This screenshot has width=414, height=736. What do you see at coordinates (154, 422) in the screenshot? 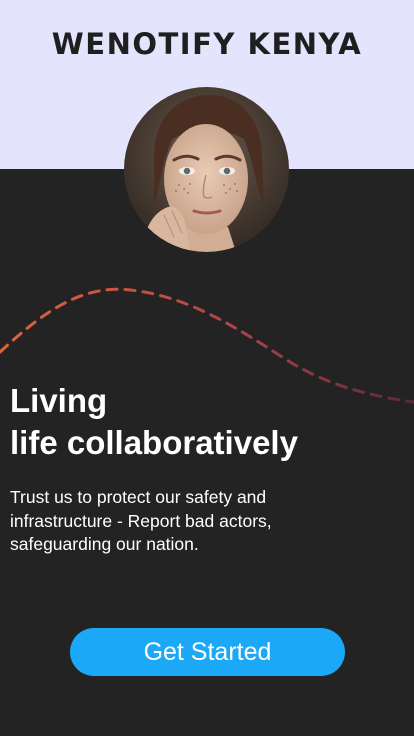
I see `headline: Living life collaboratively` at bounding box center [154, 422].